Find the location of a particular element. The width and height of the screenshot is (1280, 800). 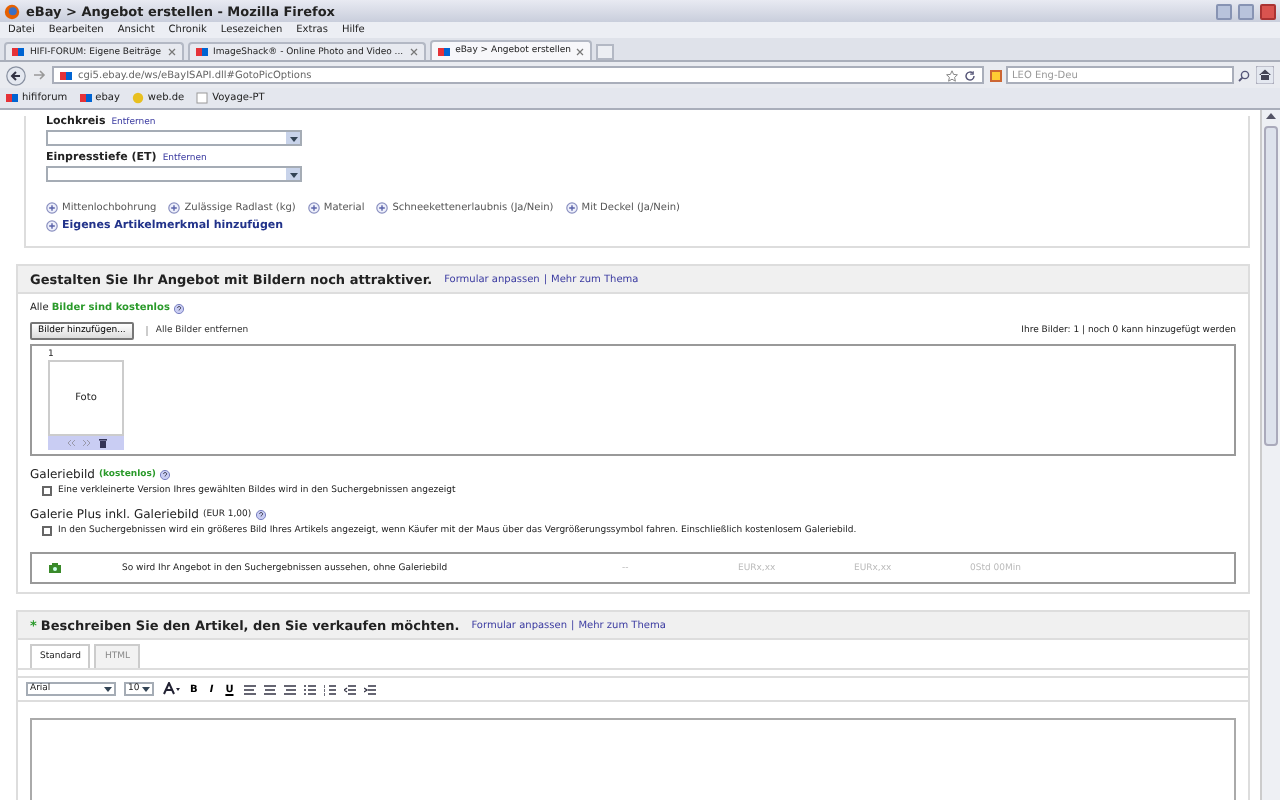

star-icon is located at coordinates (952, 75).